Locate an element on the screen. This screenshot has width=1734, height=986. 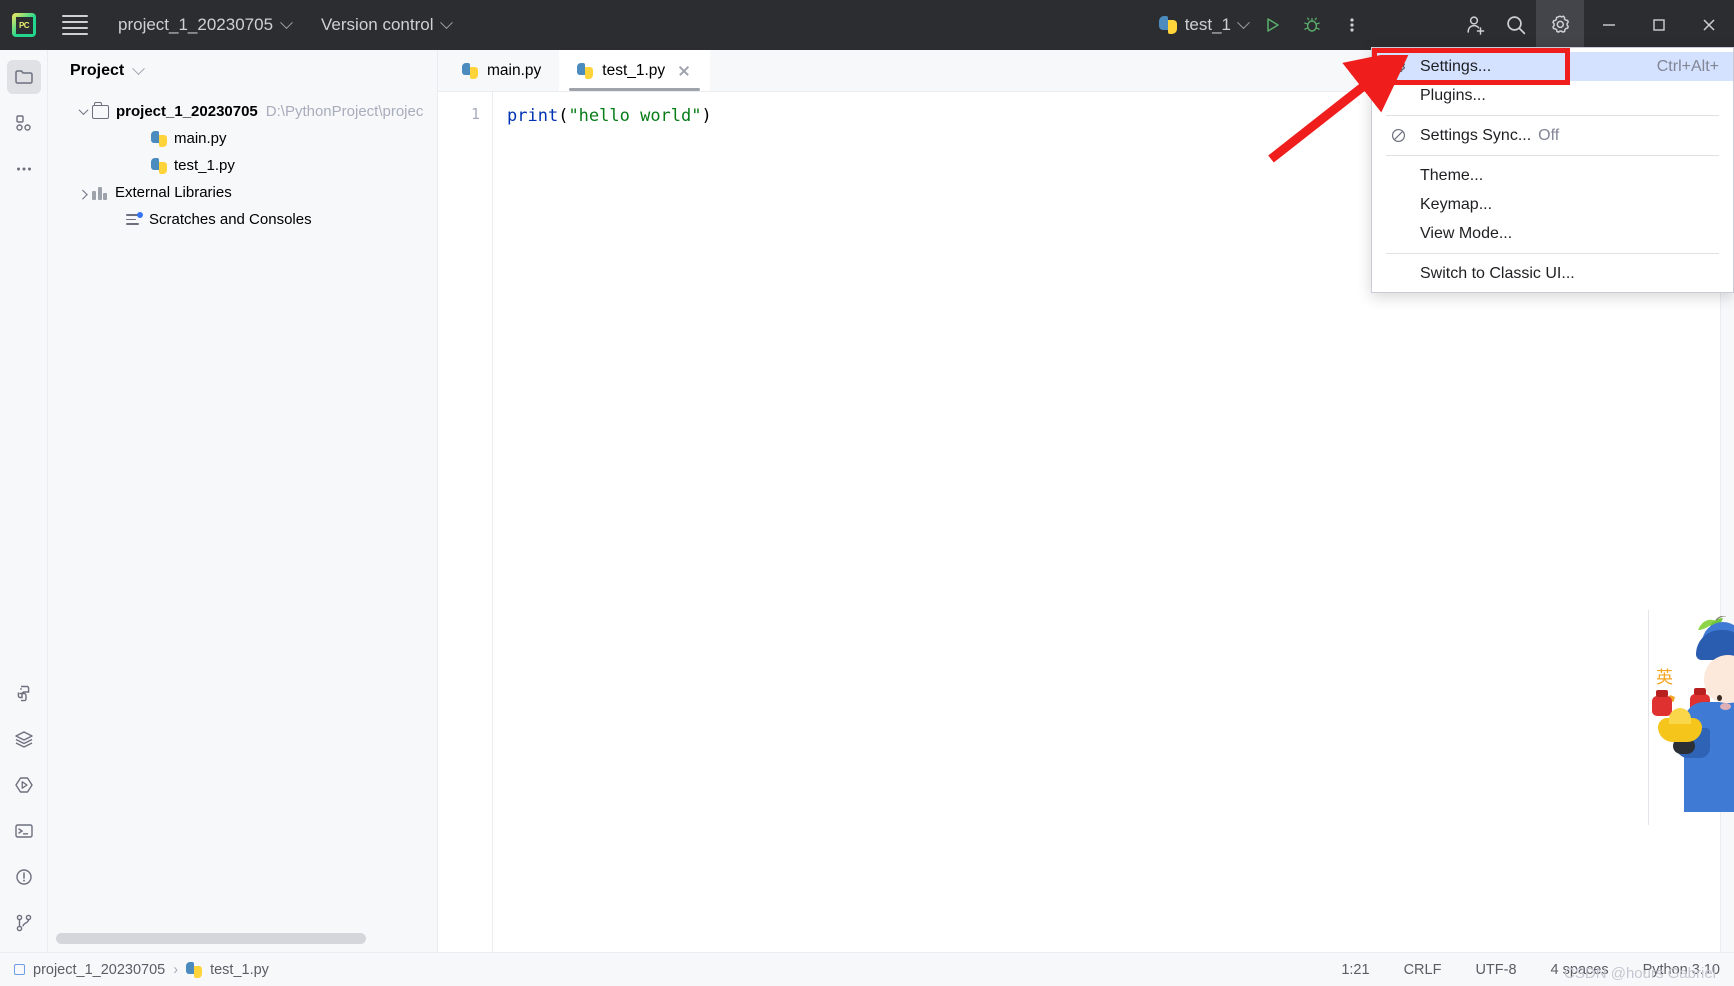
sidebar-item-version-control is located at coordinates (24, 923).